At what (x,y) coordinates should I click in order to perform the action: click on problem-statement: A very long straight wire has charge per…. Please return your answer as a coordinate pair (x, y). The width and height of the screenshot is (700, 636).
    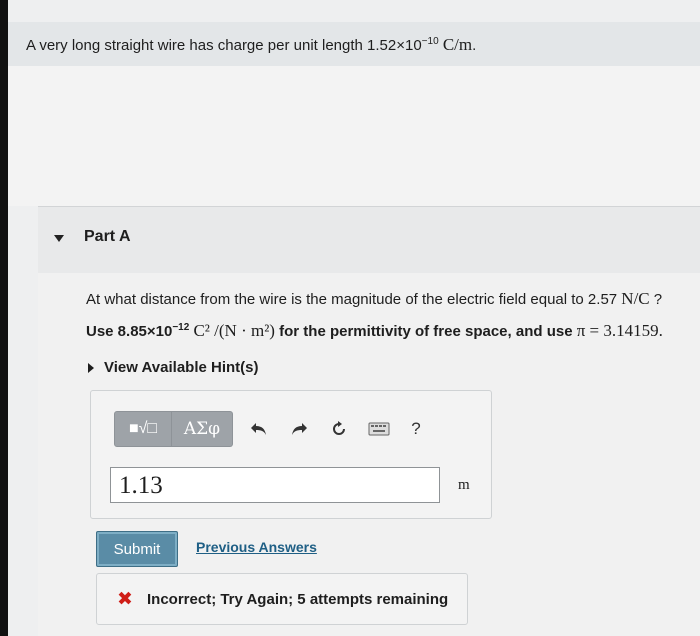
    Looking at the image, I should click on (354, 44).